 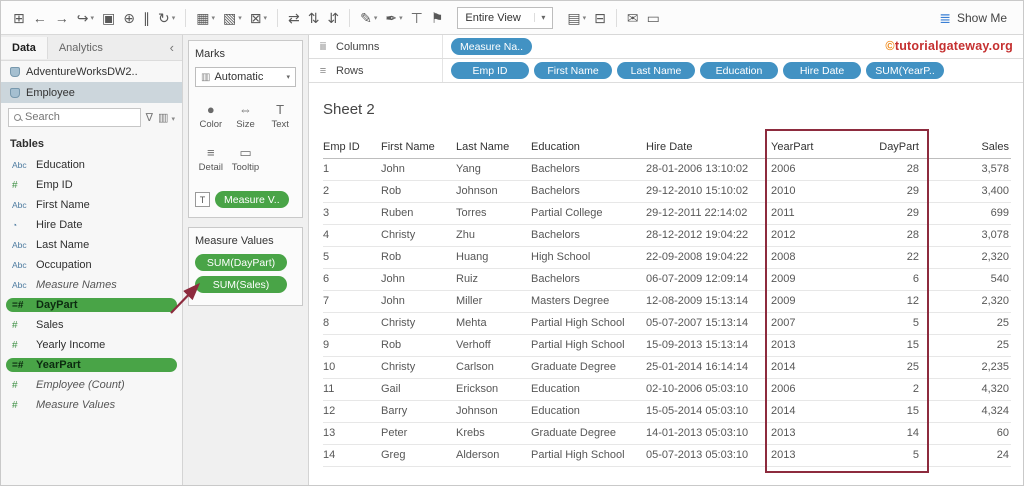 What do you see at coordinates (417, 18) in the screenshot?
I see `text-label-icon: ⊤` at bounding box center [417, 18].